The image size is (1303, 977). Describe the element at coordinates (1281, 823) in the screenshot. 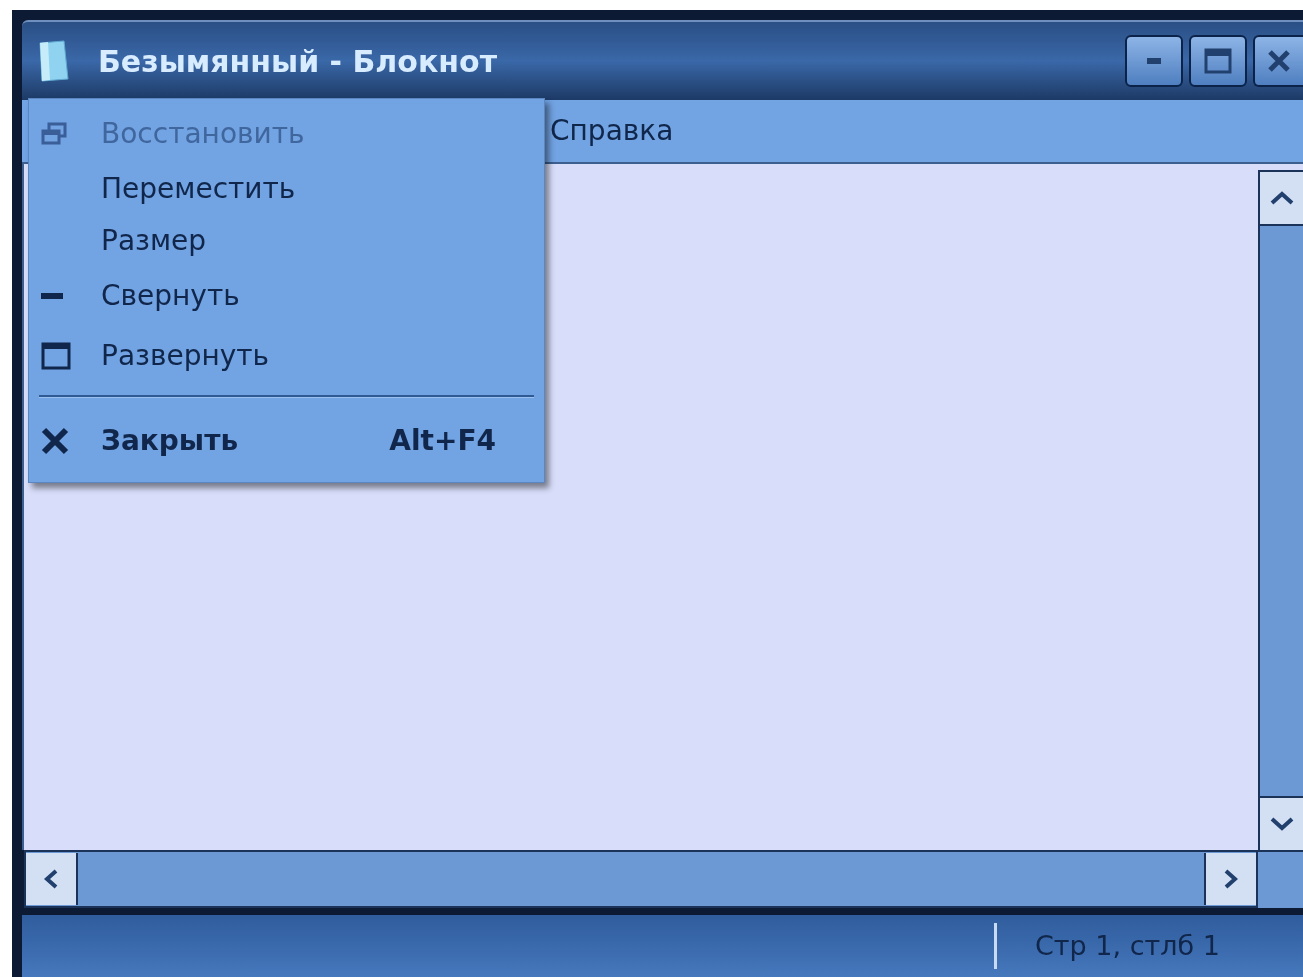

I see `scroll-down-button` at that location.